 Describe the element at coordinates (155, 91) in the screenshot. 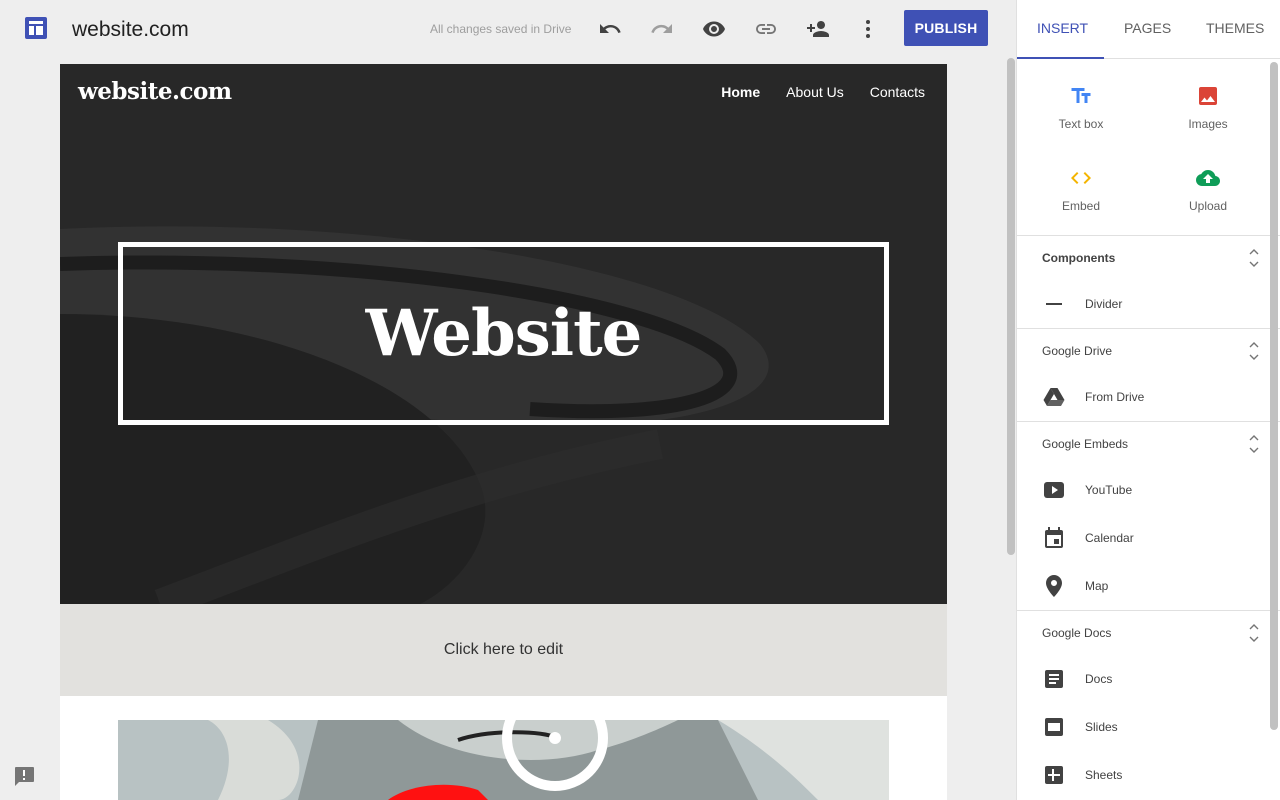

I see `site-logo: website.com` at that location.